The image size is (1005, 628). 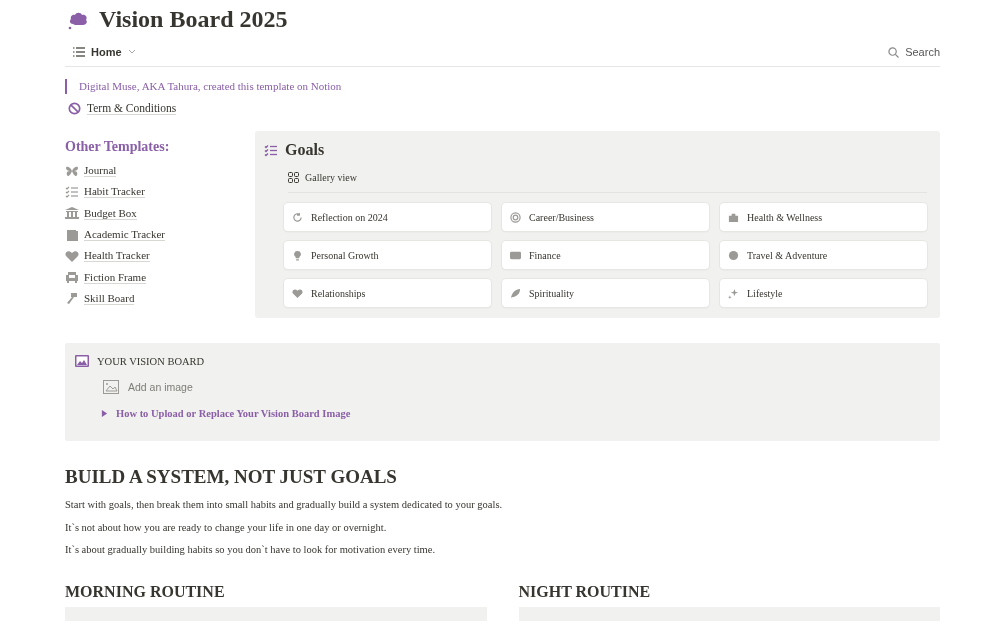 I want to click on search-icon, so click(x=894, y=52).